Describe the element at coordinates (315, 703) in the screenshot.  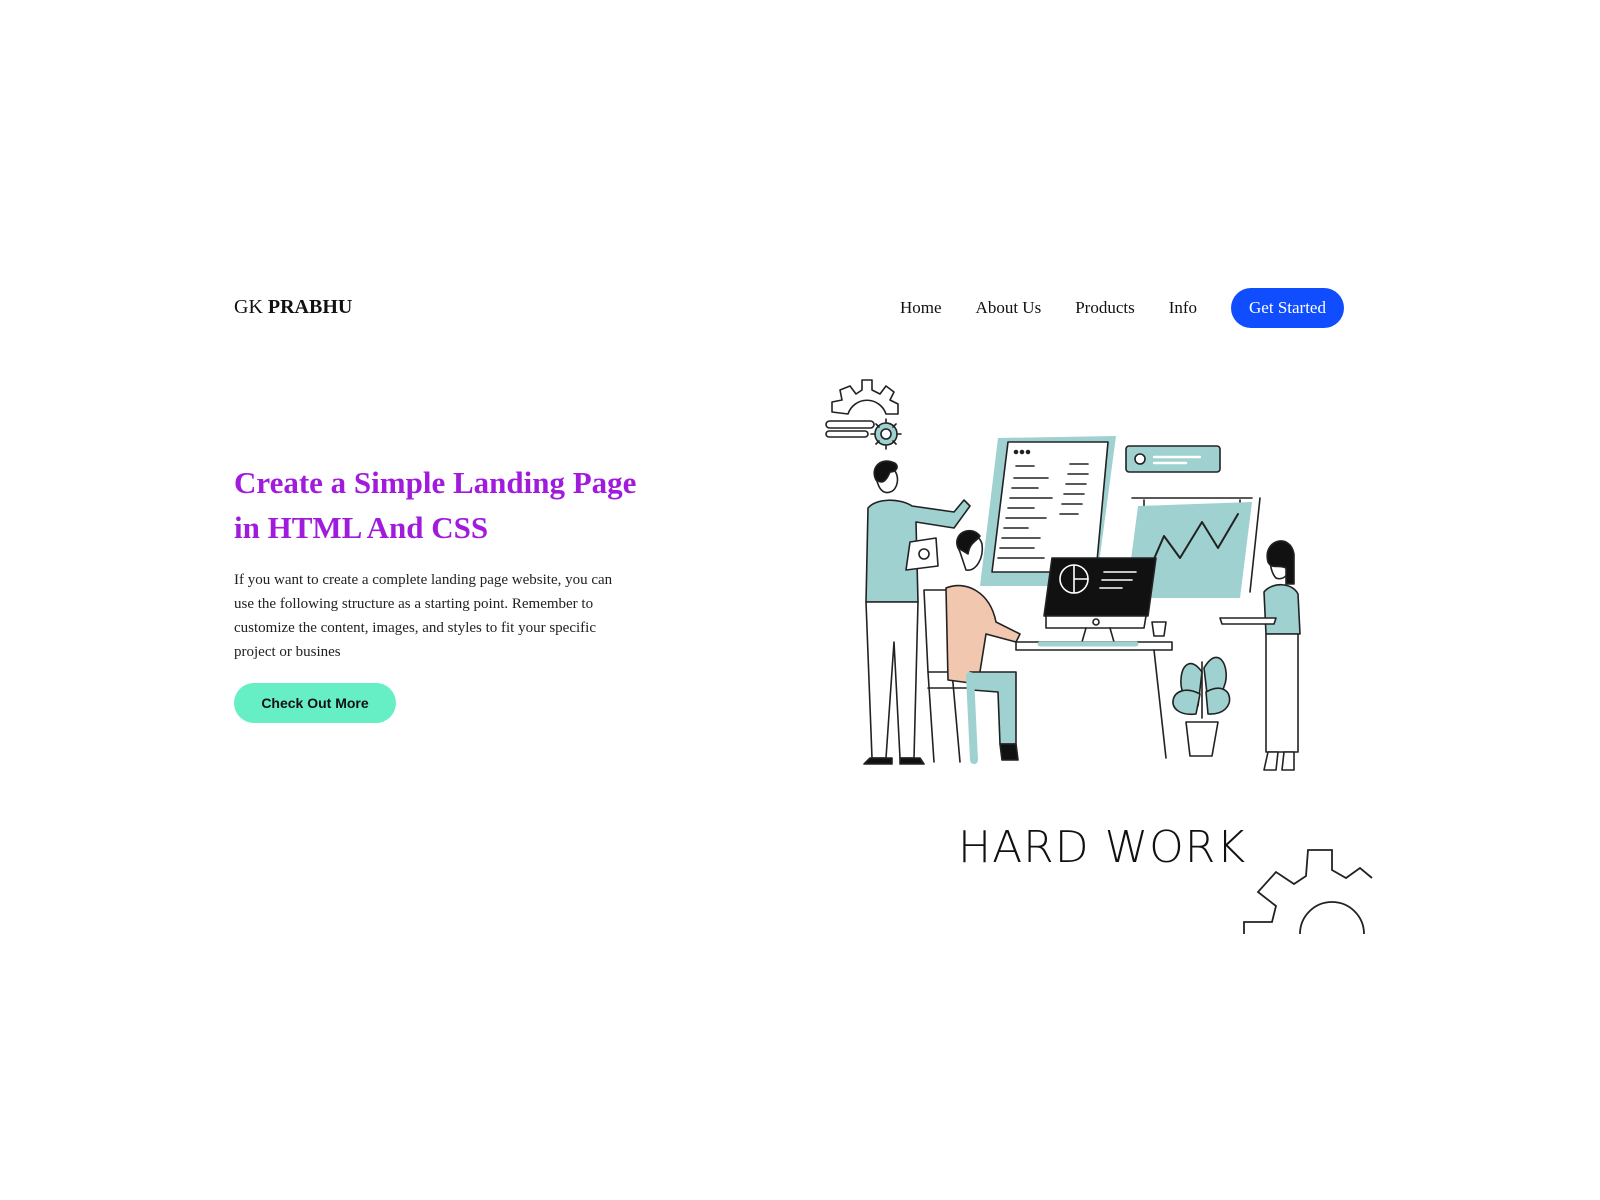
I see `check-out-more-button: Check Out More` at that location.